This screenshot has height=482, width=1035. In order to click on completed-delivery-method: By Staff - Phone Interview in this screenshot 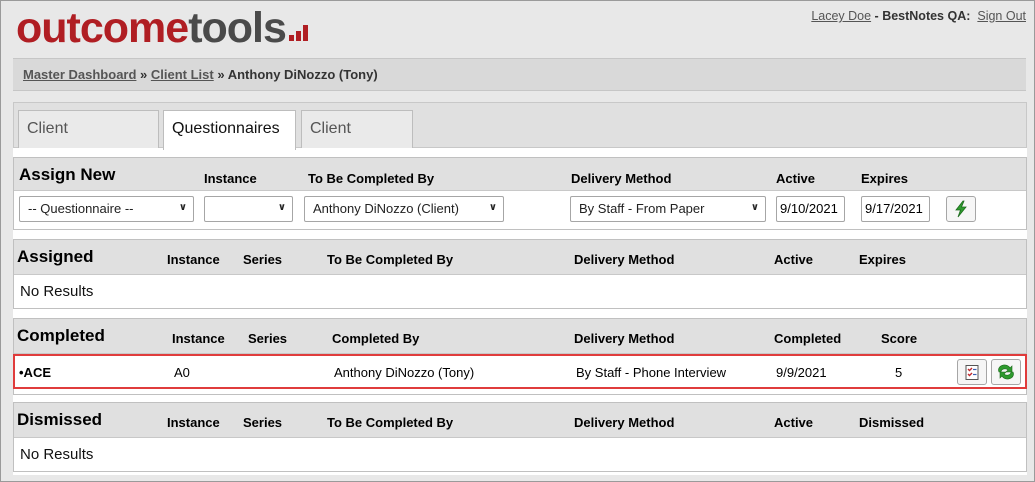, I will do `click(651, 372)`.